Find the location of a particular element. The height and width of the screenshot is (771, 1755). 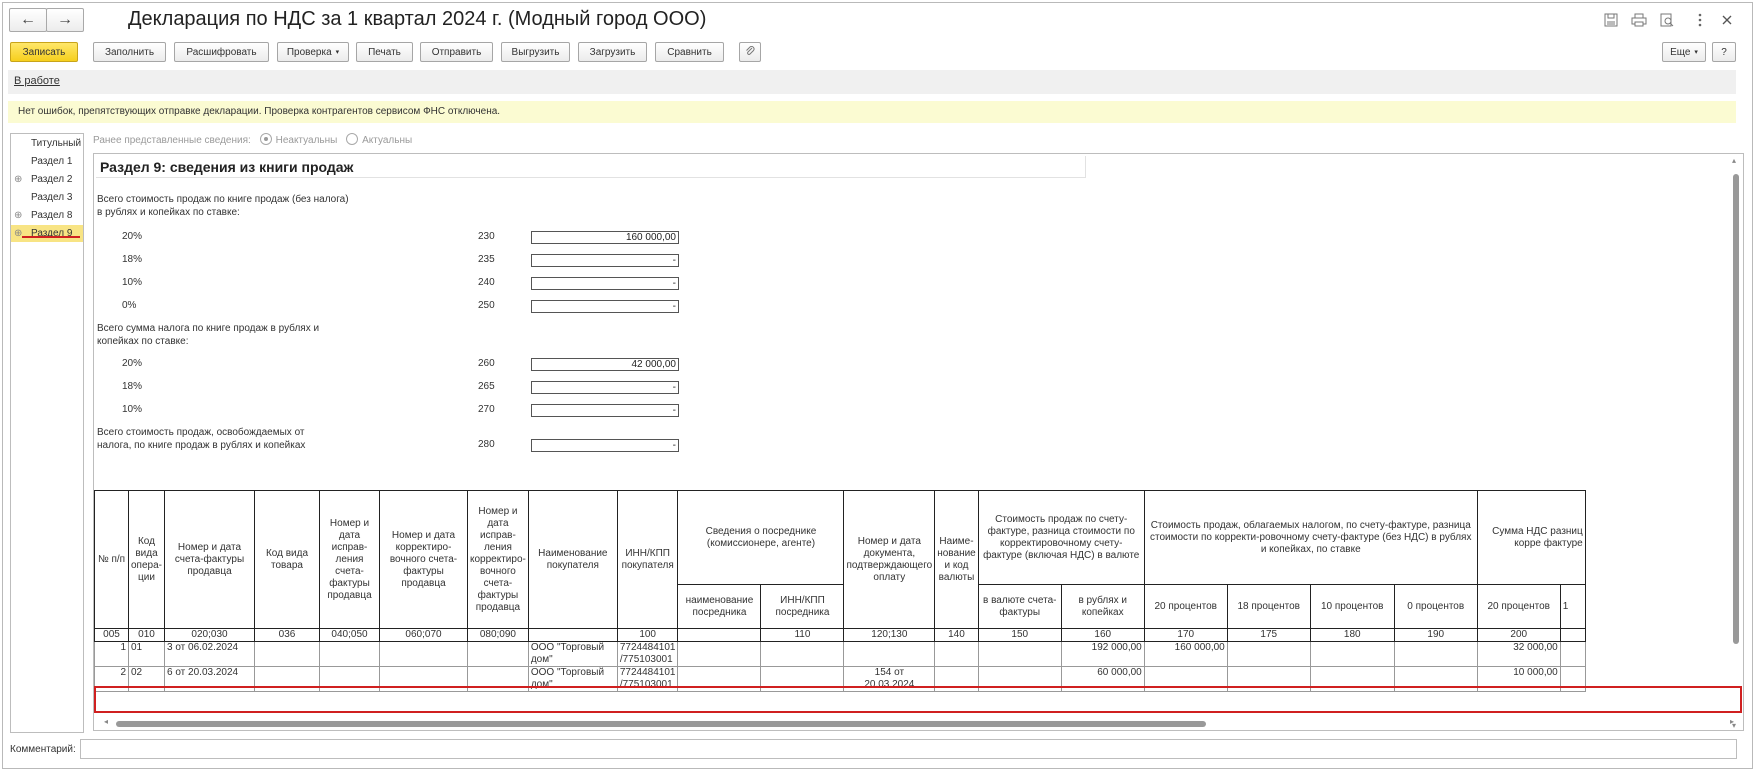

cell-payment is located at coordinates (889, 654).